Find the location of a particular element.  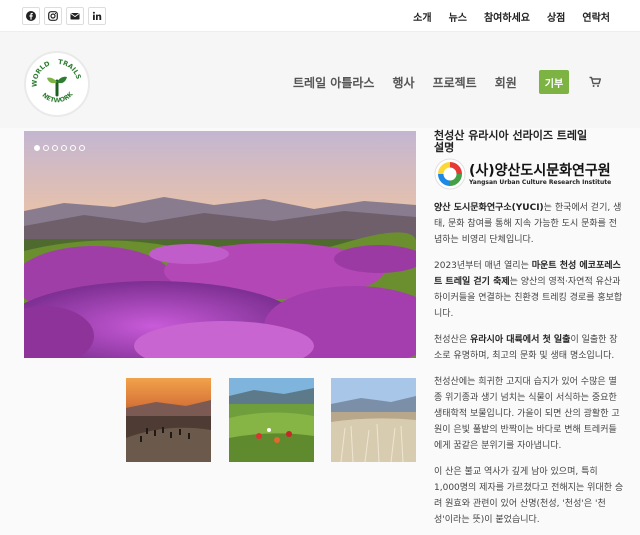

nav-events: 행사 is located at coordinates (403, 82).